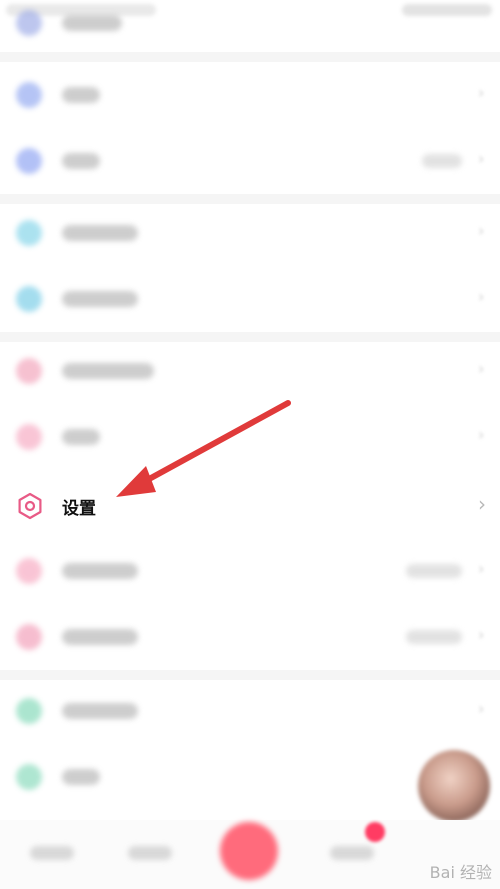  I want to click on list-item, so click(250, 28).